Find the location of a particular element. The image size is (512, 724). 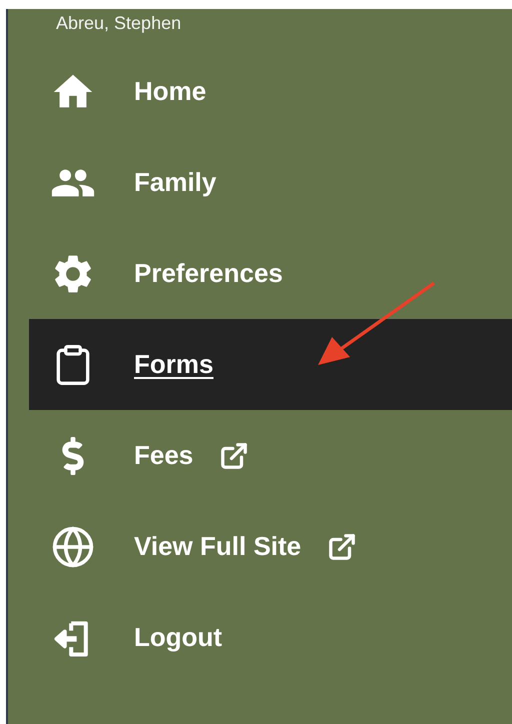

user-name: Abreu, Stephen is located at coordinates (118, 23).